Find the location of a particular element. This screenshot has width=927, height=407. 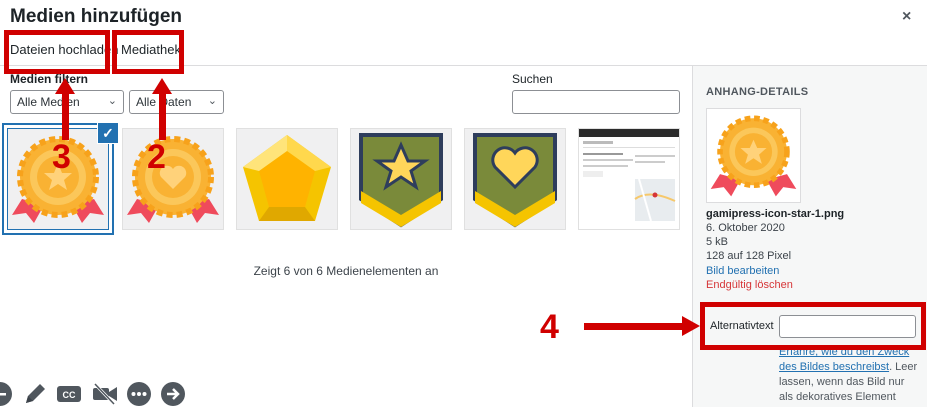

chevron-heart-badge-icon is located at coordinates (515, 180).